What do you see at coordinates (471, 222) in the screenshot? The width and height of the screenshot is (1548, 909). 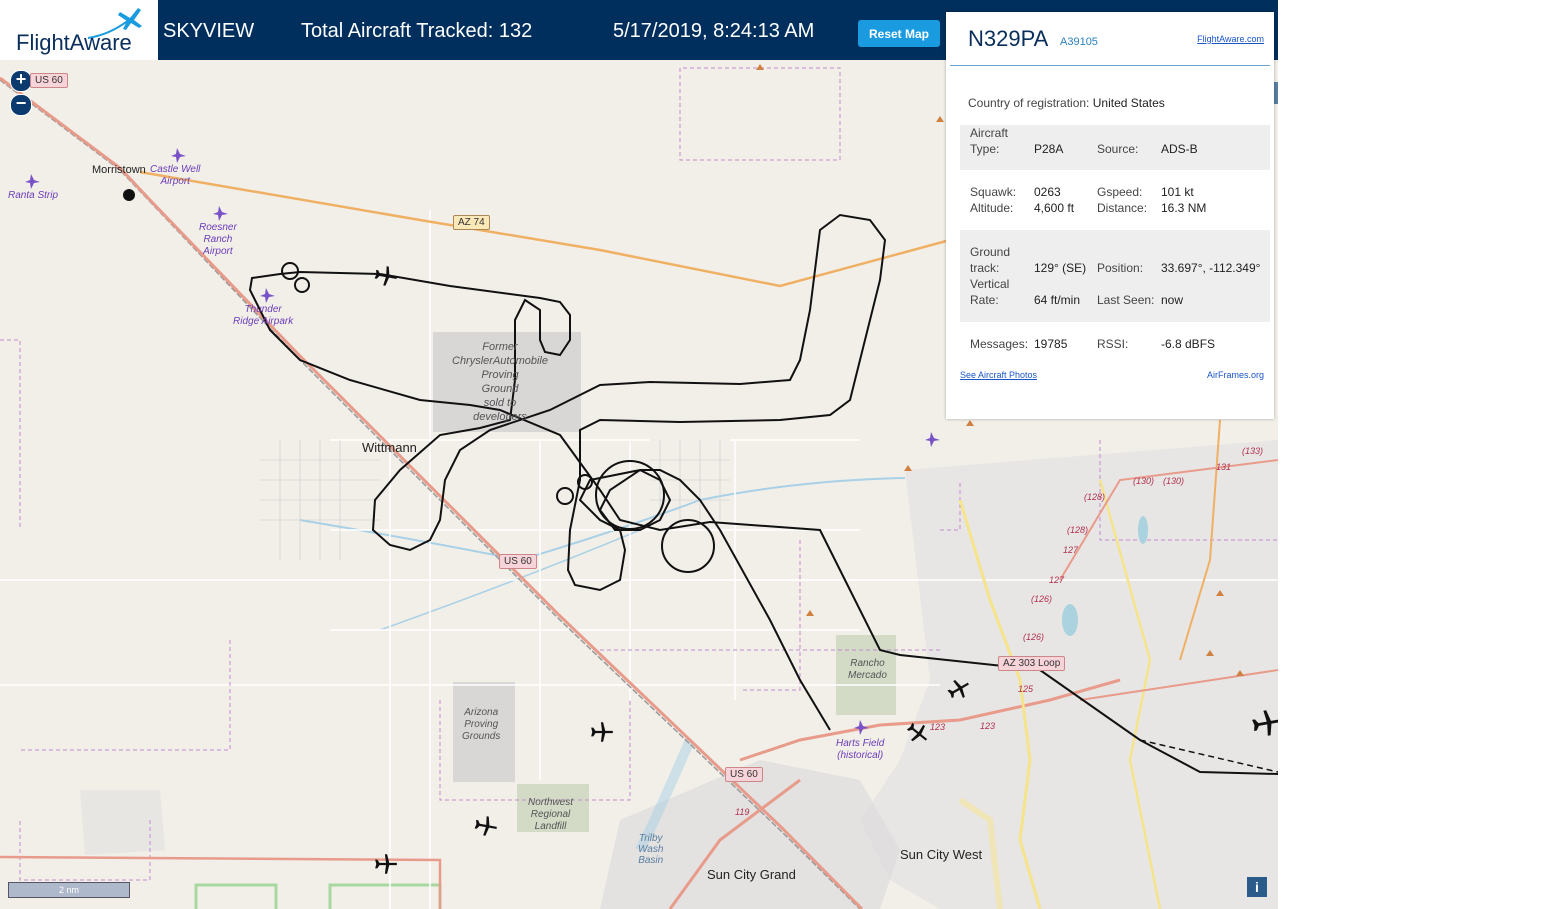 I see `route-shield: AZ 74` at bounding box center [471, 222].